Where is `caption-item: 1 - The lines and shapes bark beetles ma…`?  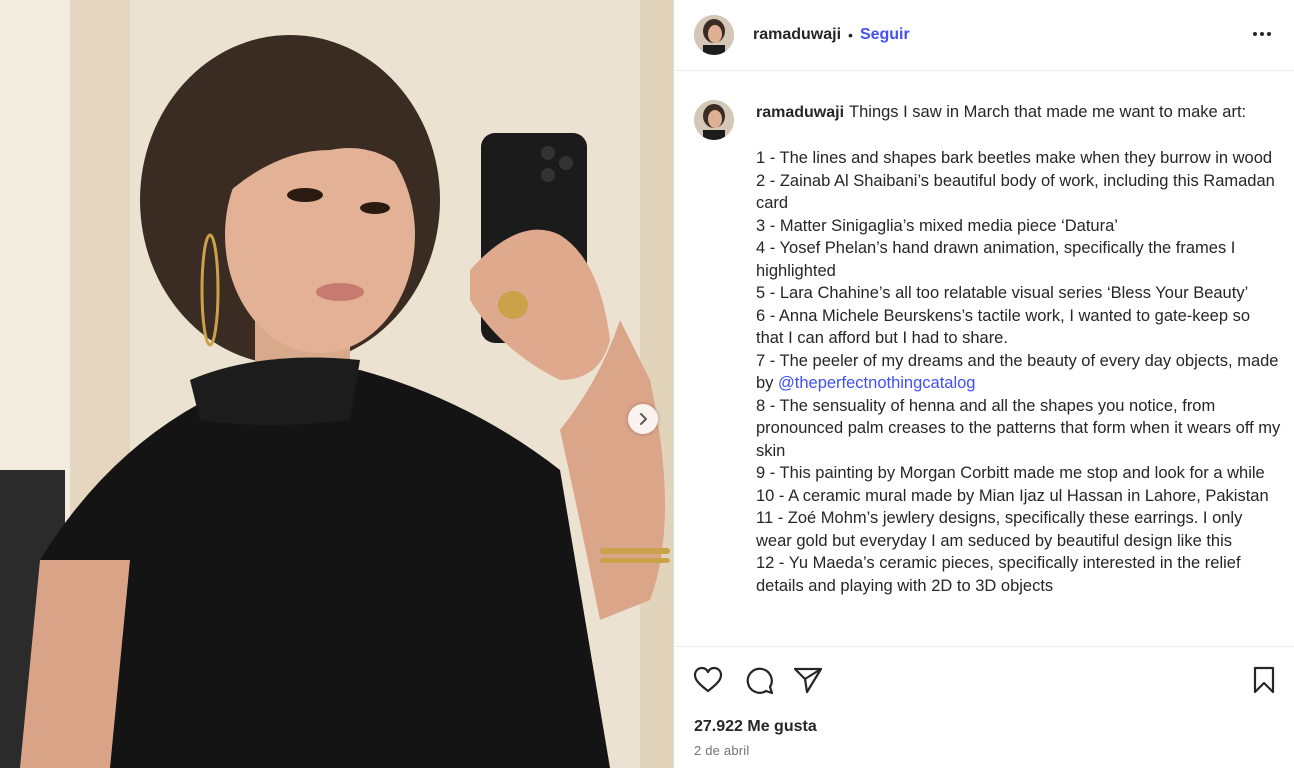 caption-item: 1 - The lines and shapes bark beetles ma… is located at coordinates (1014, 158).